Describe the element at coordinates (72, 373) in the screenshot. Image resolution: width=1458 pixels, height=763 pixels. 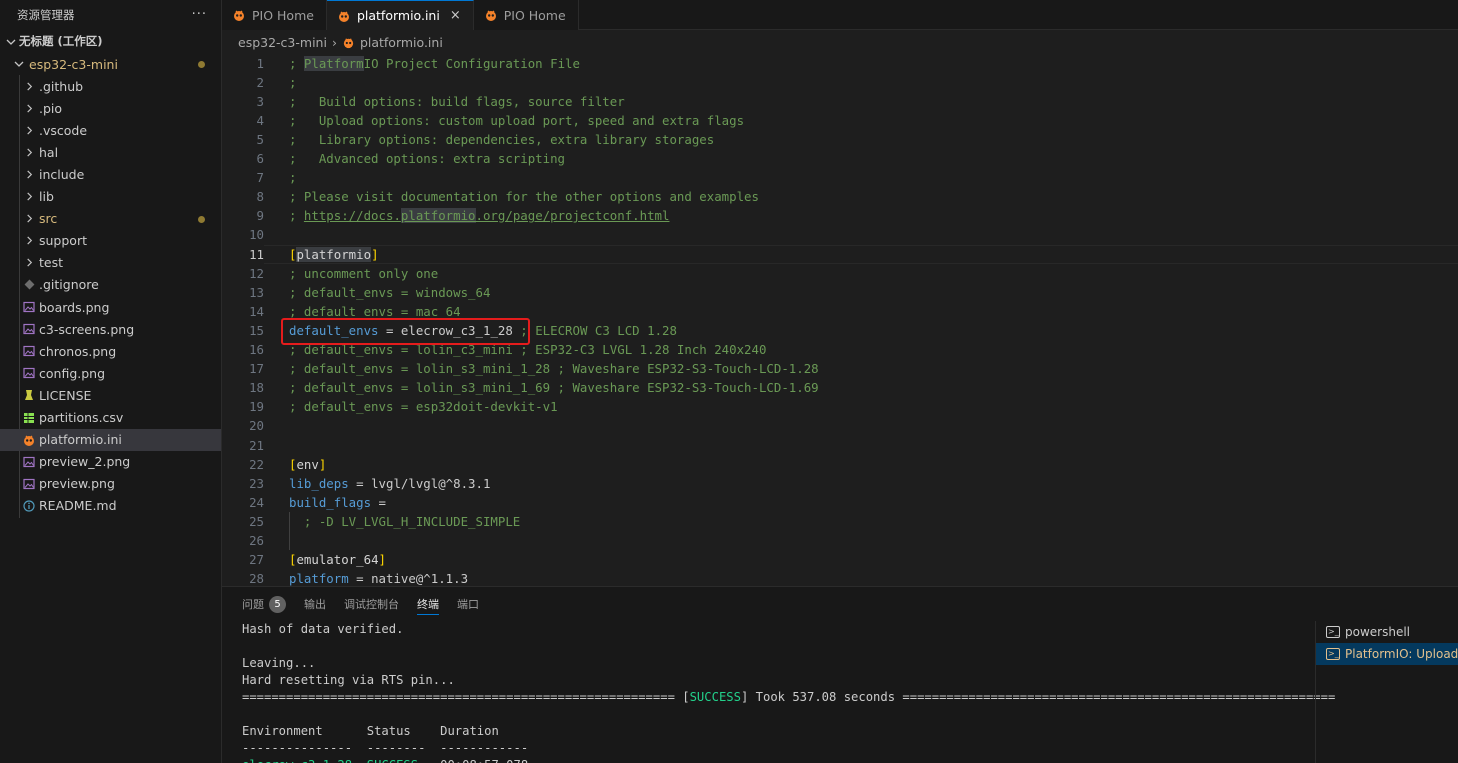
I see `tree-item-label: config.png` at that location.